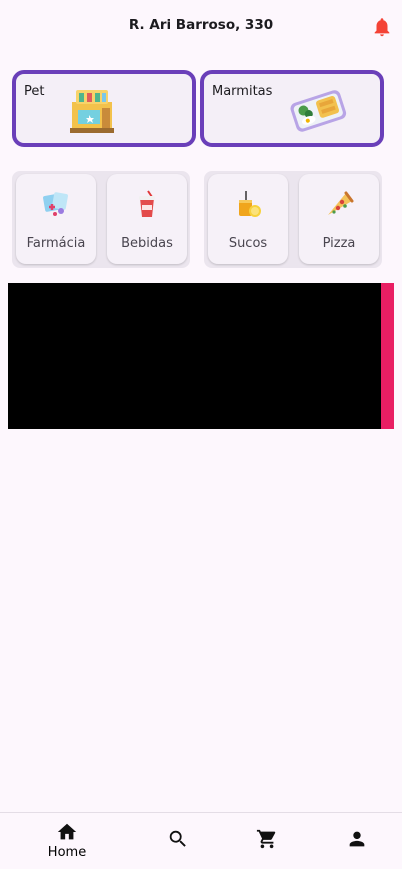 Image resolution: width=402 pixels, height=869 pixels. I want to click on sucos-label: Sucos, so click(248, 243).